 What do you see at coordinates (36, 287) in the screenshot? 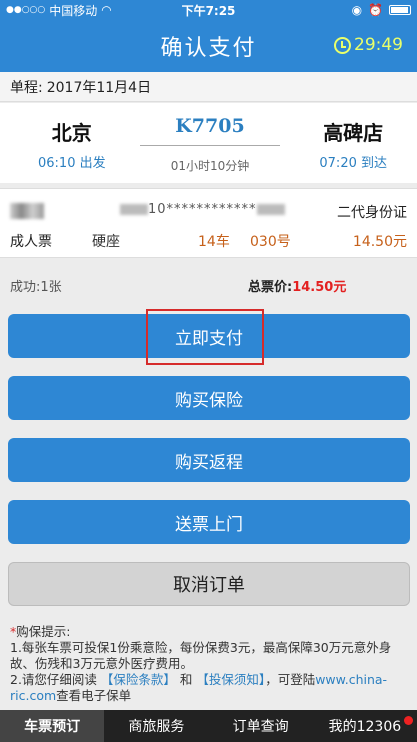
I see `ticket-count: 成功:1张` at bounding box center [36, 287].